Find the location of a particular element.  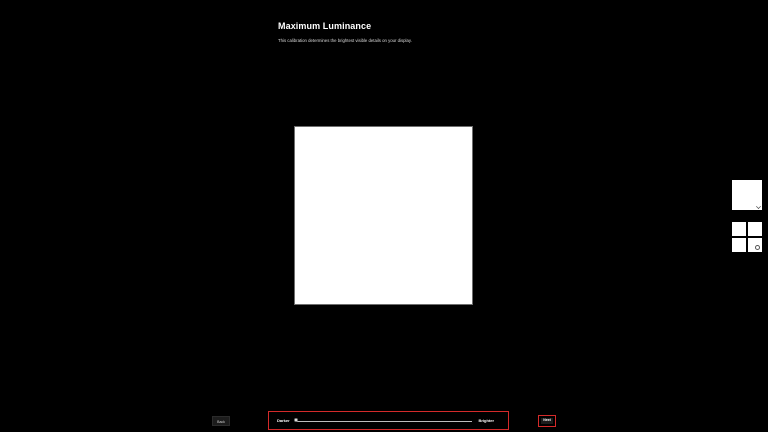

brightness-slider-container: Darker Brighter is located at coordinates (388, 420).